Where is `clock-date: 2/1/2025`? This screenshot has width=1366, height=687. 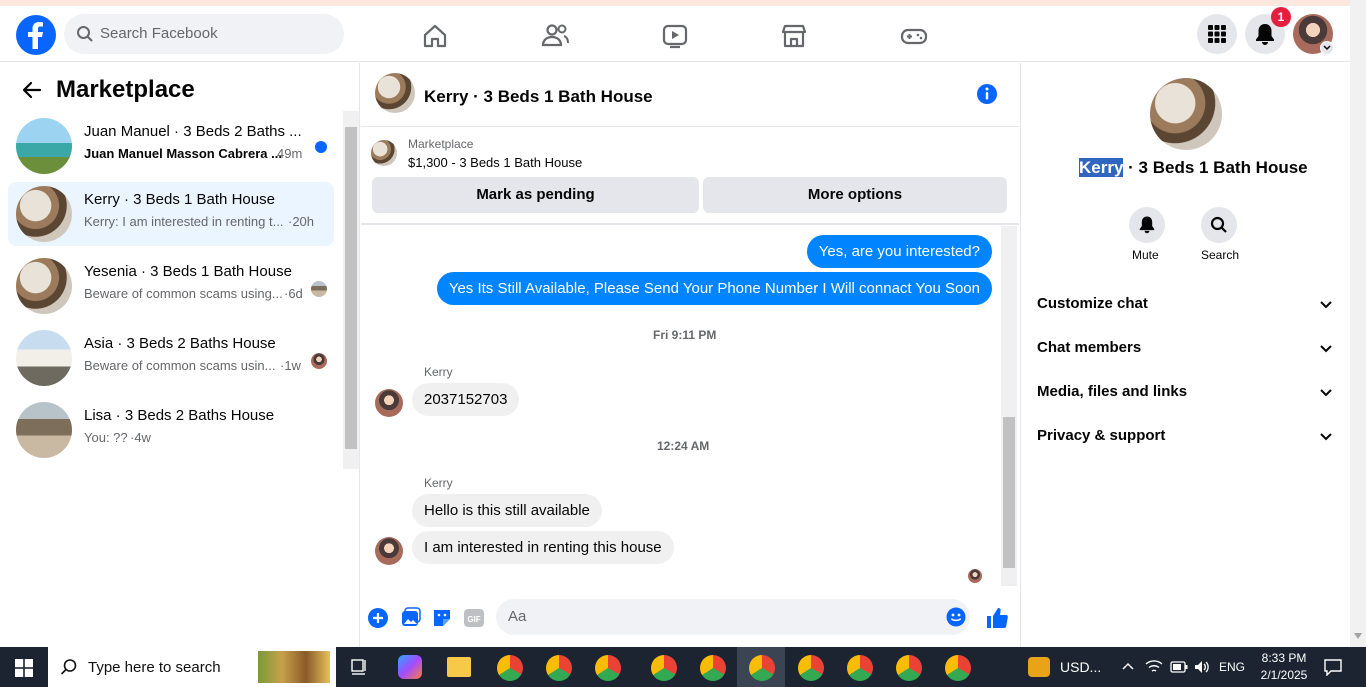
clock-date: 2/1/2025 is located at coordinates (1284, 675).